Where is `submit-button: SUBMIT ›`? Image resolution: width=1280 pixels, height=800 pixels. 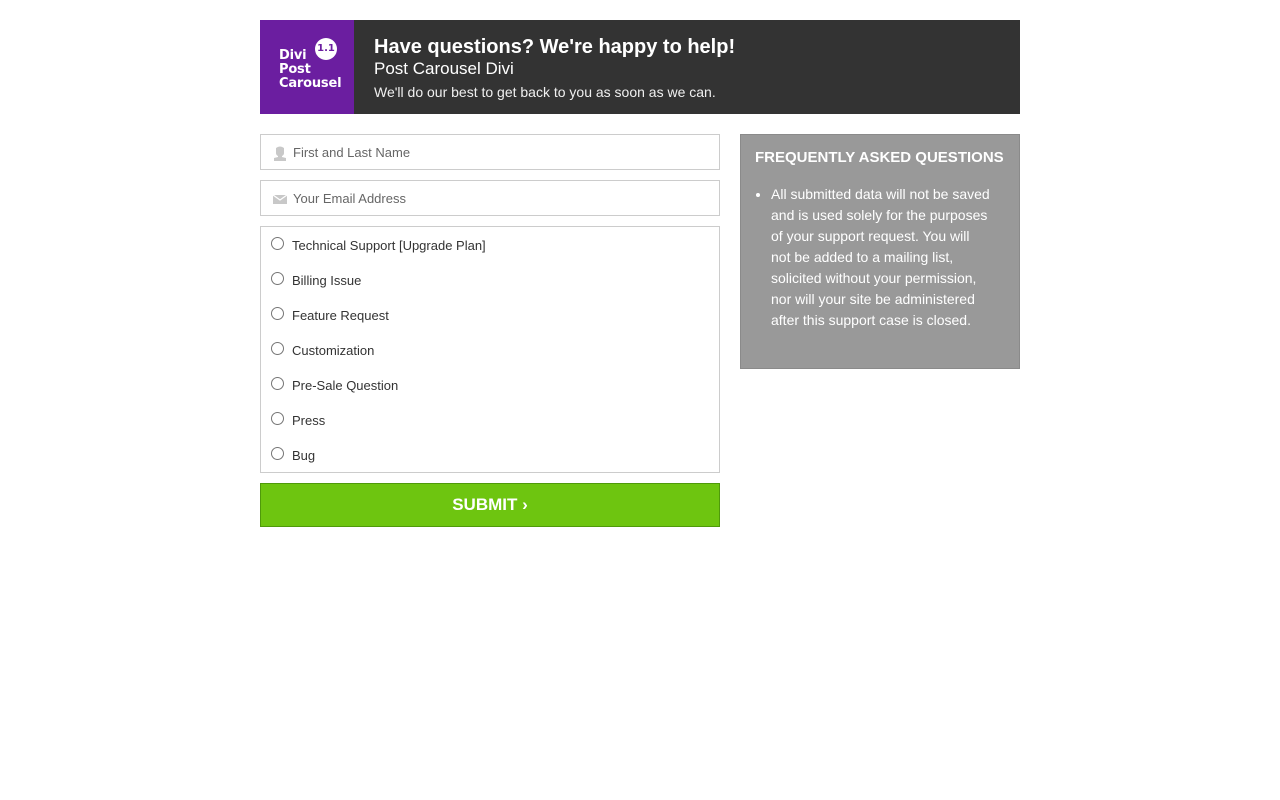
submit-button: SUBMIT › is located at coordinates (490, 505).